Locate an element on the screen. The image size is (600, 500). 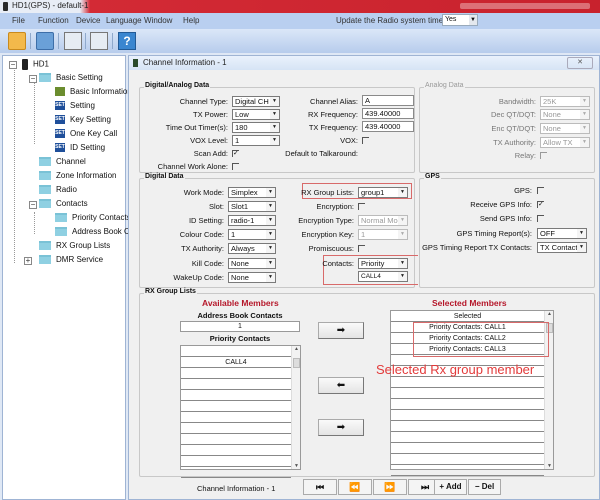
tree-node-basic-setting: Basic Setting is located at coordinates (71, 79).